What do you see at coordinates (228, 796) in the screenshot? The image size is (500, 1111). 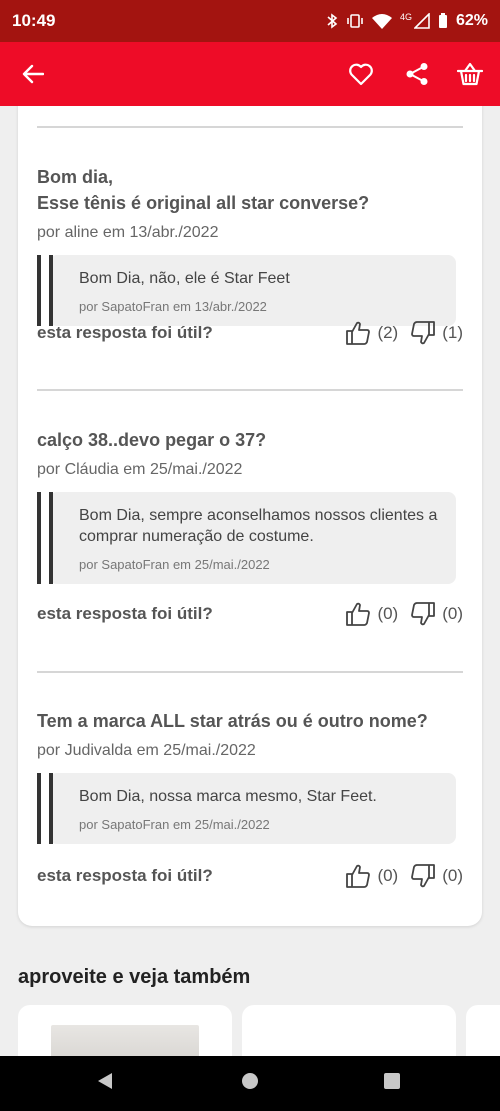 I see `answer-text: Bom Dia, nossa marca mesmo, Star Feet.` at bounding box center [228, 796].